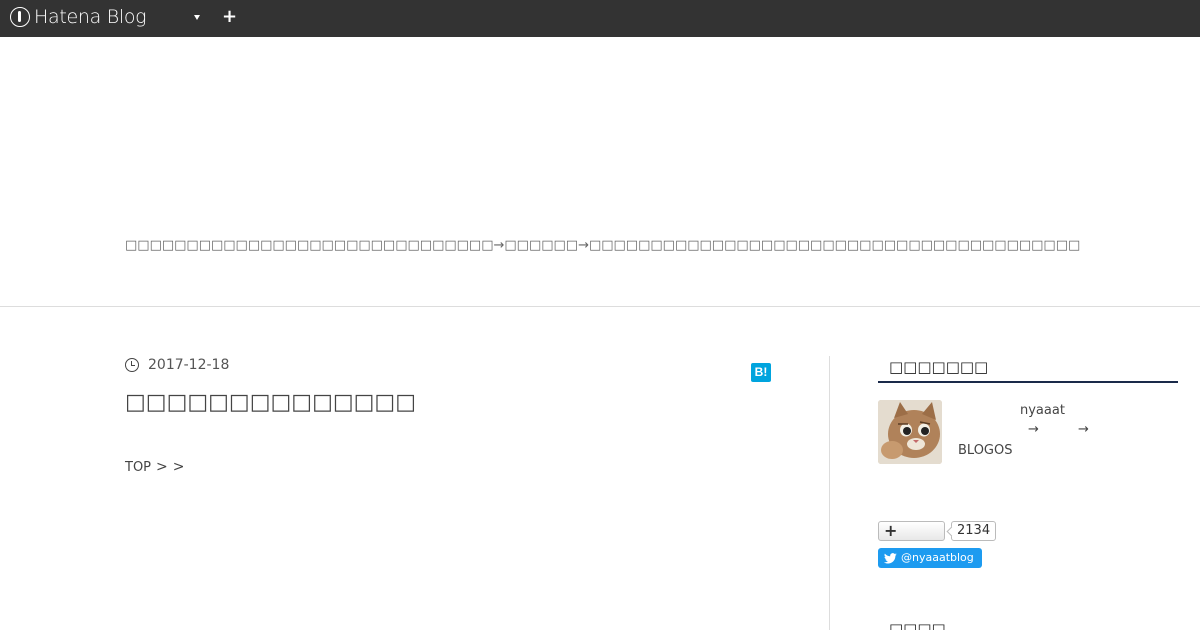 This screenshot has height=630, width=1200. What do you see at coordinates (1042, 410) in the screenshot?
I see `profile-name: nyaaat` at bounding box center [1042, 410].